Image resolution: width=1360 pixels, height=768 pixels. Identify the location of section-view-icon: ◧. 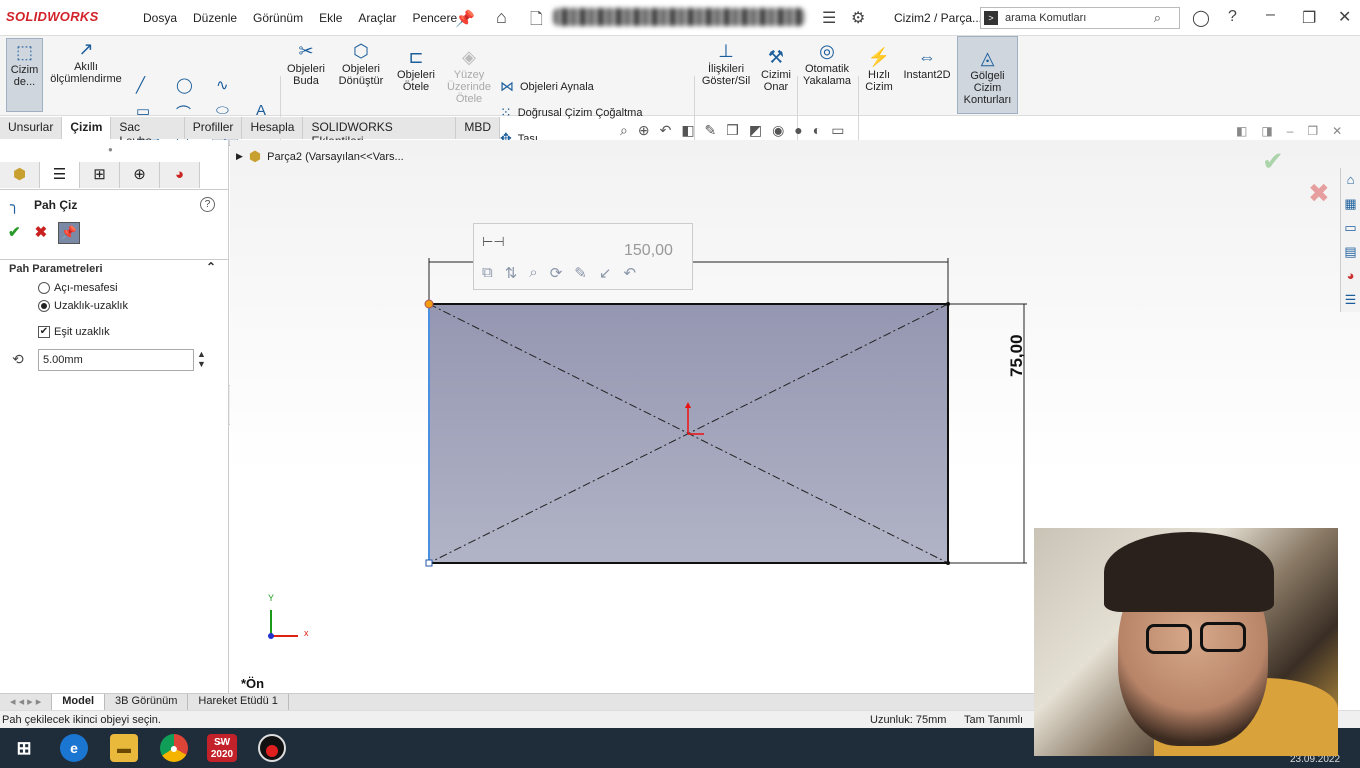
(687, 130).